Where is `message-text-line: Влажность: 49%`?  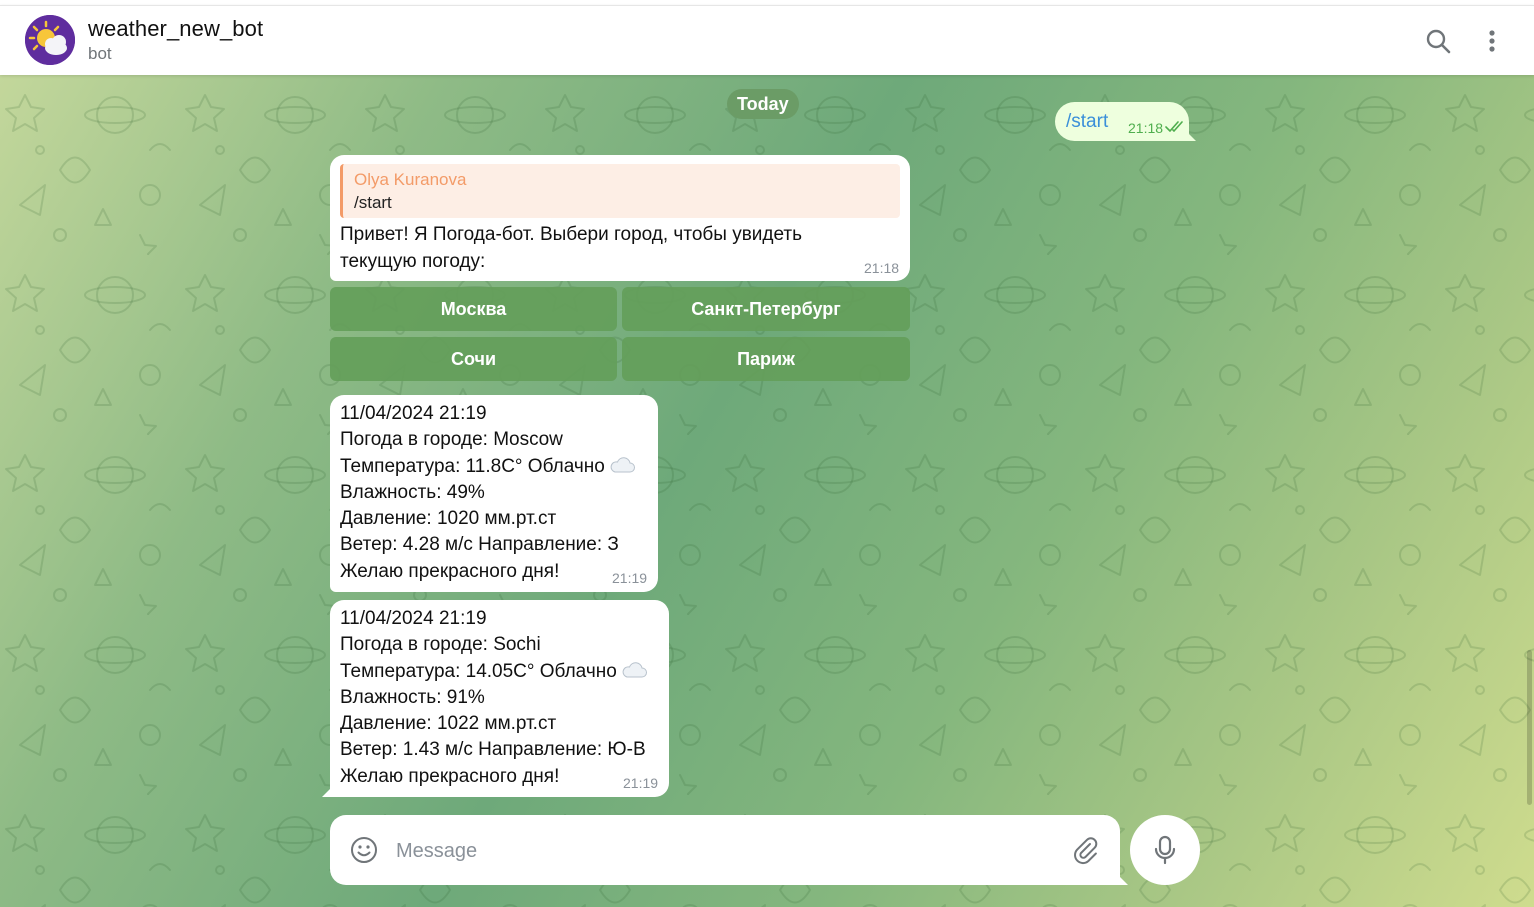 message-text-line: Влажность: 49% is located at coordinates (412, 492).